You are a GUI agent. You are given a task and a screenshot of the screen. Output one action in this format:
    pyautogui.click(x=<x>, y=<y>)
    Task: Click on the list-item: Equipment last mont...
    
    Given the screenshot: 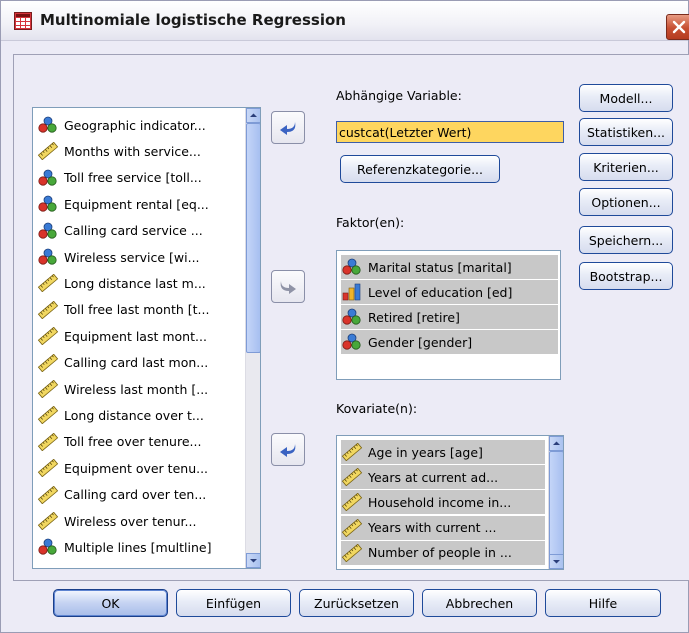 What is the action you would take?
    pyautogui.click(x=122, y=336)
    